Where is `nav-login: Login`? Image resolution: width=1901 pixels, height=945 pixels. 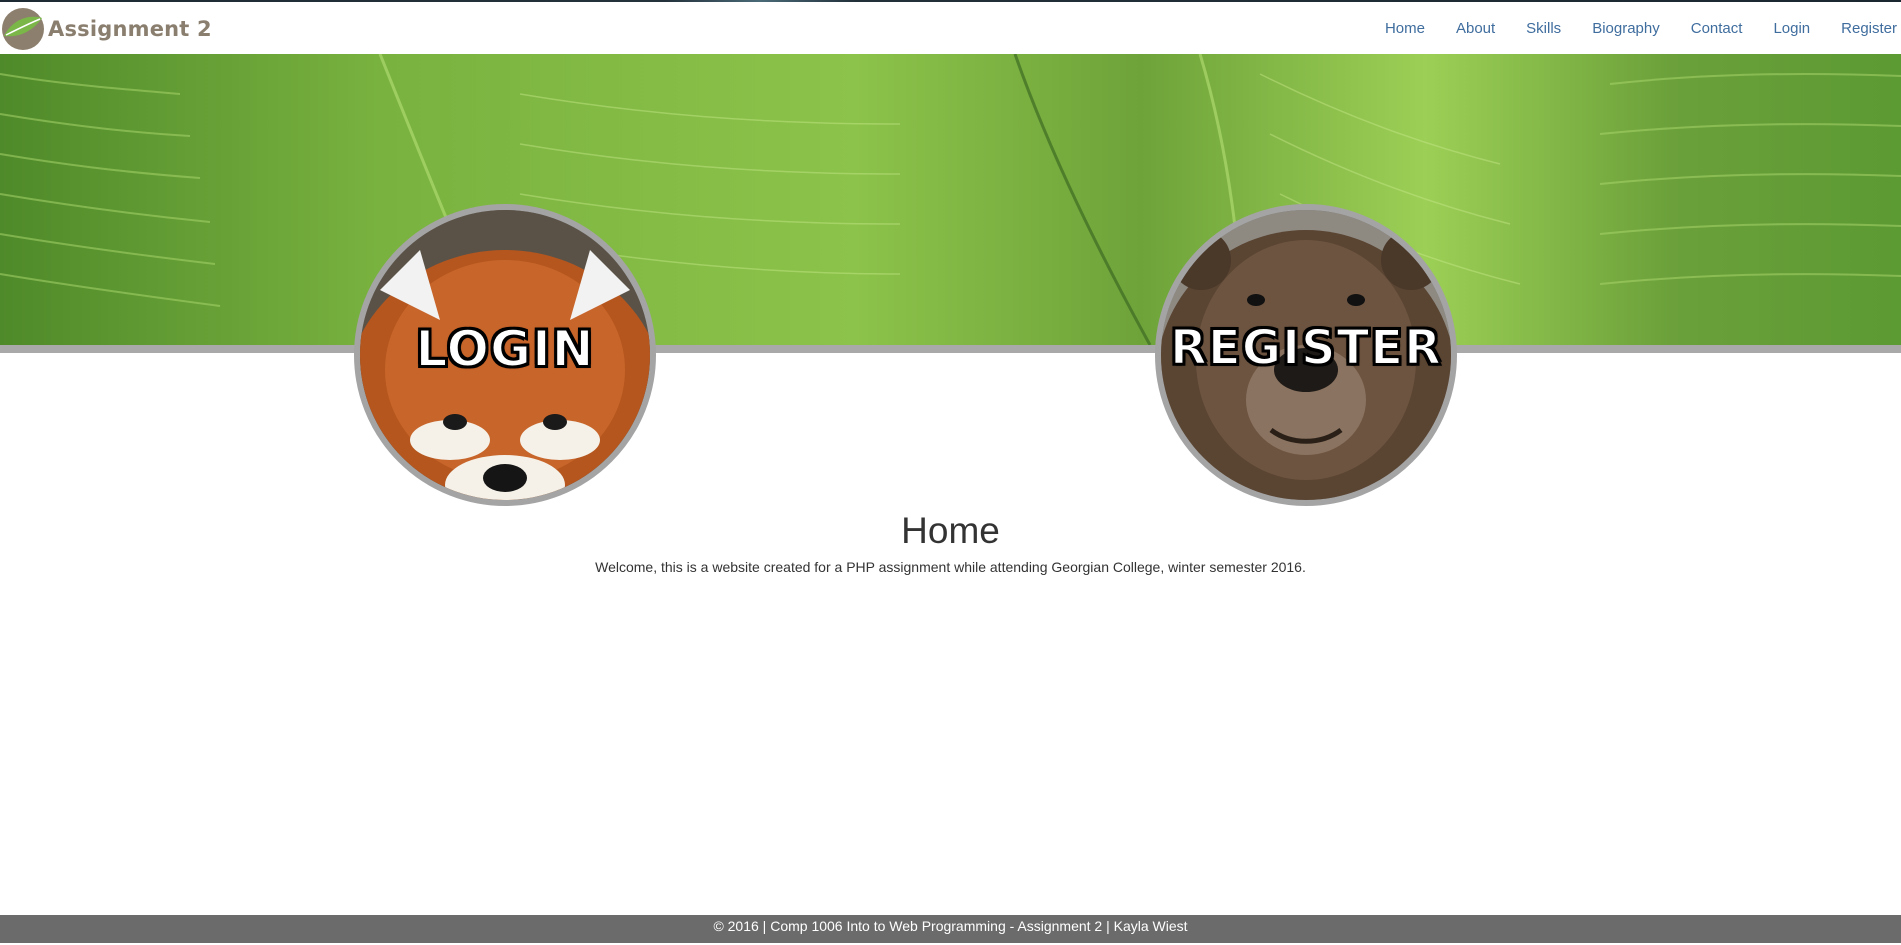
nav-login: Login is located at coordinates (1791, 28).